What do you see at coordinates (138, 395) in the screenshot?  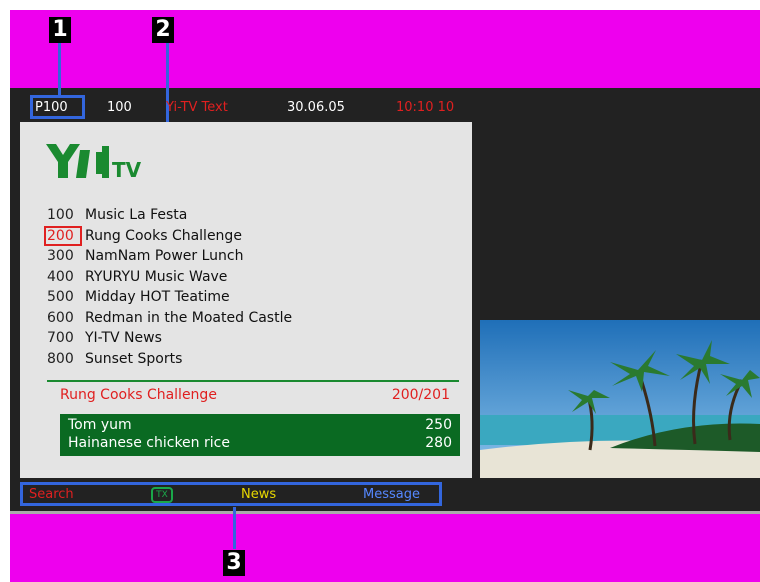 I see `program-title: Rung Cooks Challenge` at bounding box center [138, 395].